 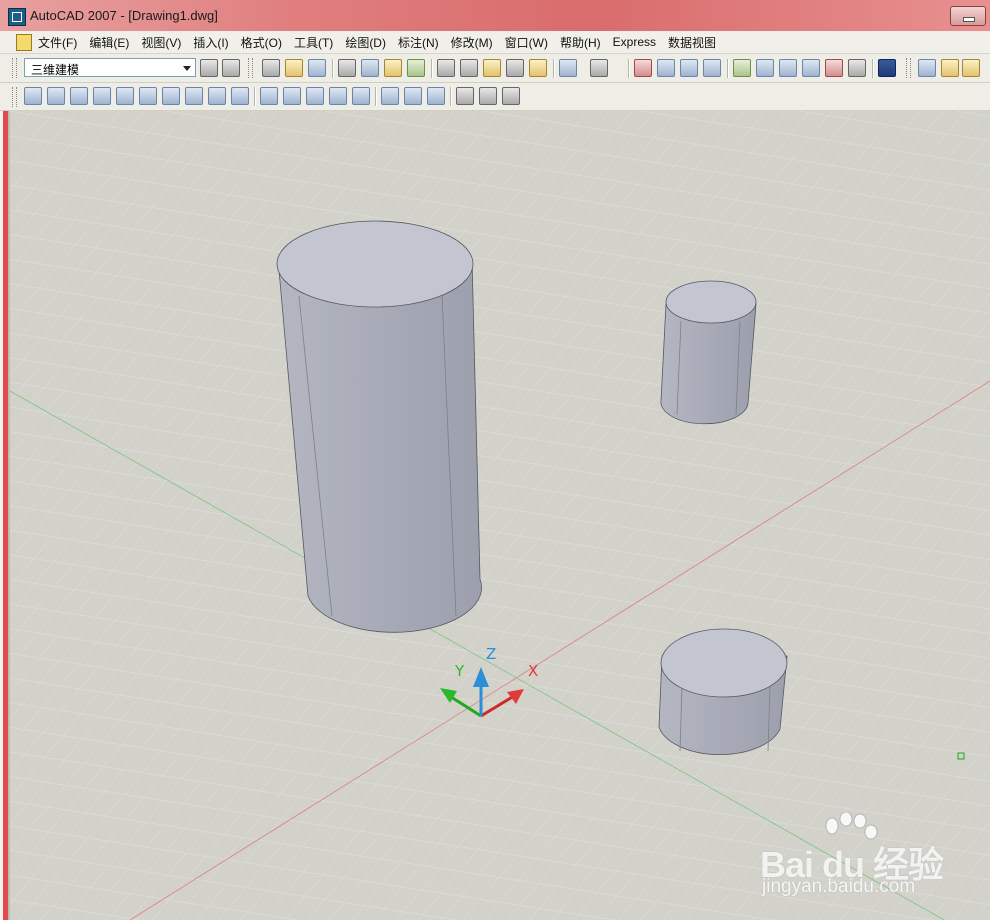 What do you see at coordinates (393, 68) in the screenshot?
I see `publish-icon` at bounding box center [393, 68].